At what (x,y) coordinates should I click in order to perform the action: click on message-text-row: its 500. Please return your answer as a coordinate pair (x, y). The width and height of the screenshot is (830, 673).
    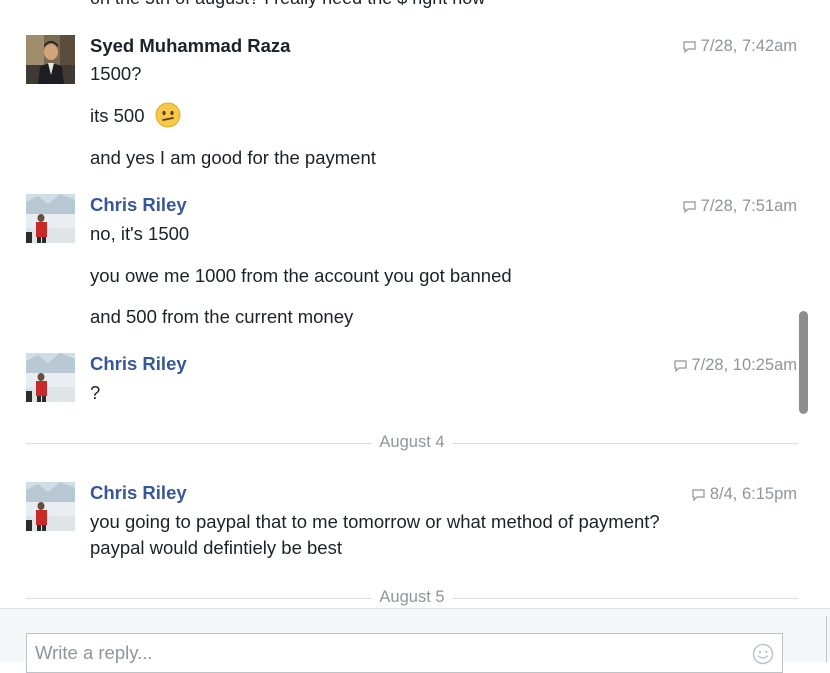
    Looking at the image, I should click on (135, 115).